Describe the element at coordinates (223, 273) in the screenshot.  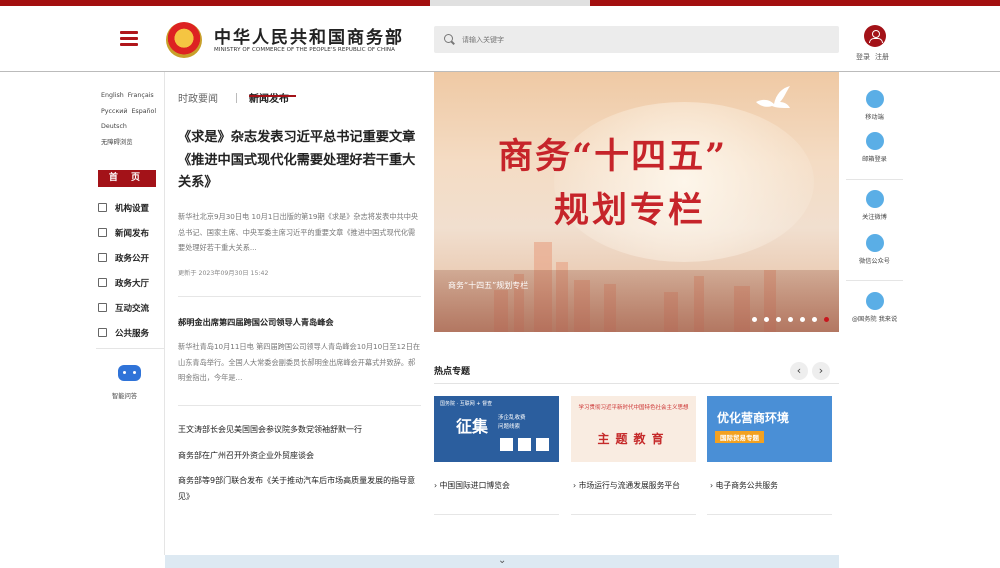
I see `update-time: 更新于 2023年09月30日 15:42` at that location.